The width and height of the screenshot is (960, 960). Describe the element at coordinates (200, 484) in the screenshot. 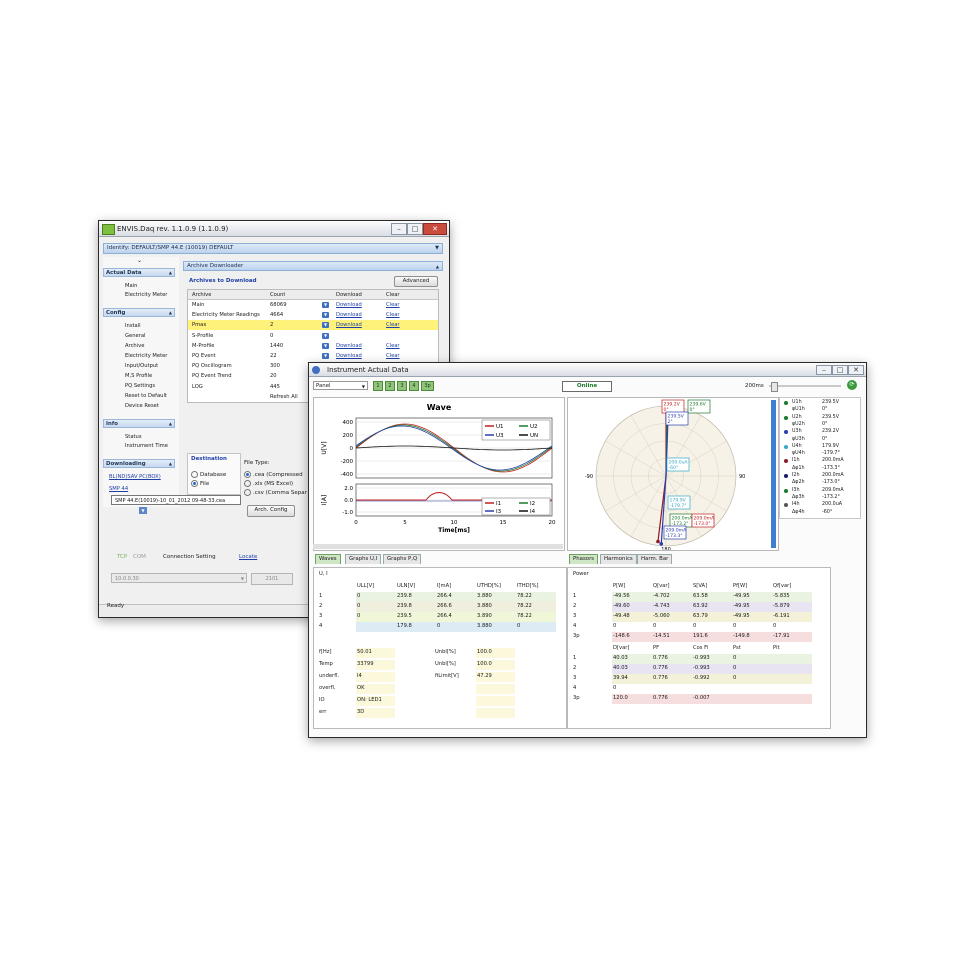

I see `radio-file: File` at that location.